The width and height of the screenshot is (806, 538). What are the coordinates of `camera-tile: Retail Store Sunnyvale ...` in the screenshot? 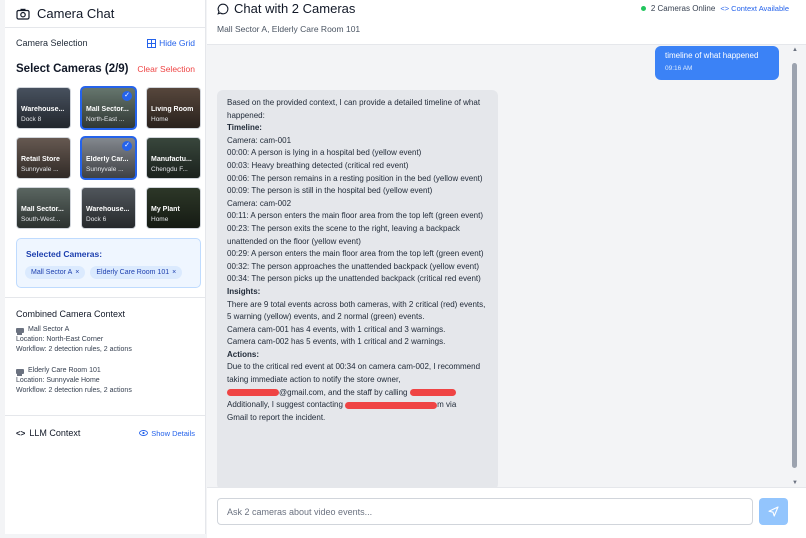 It's located at (43, 158).